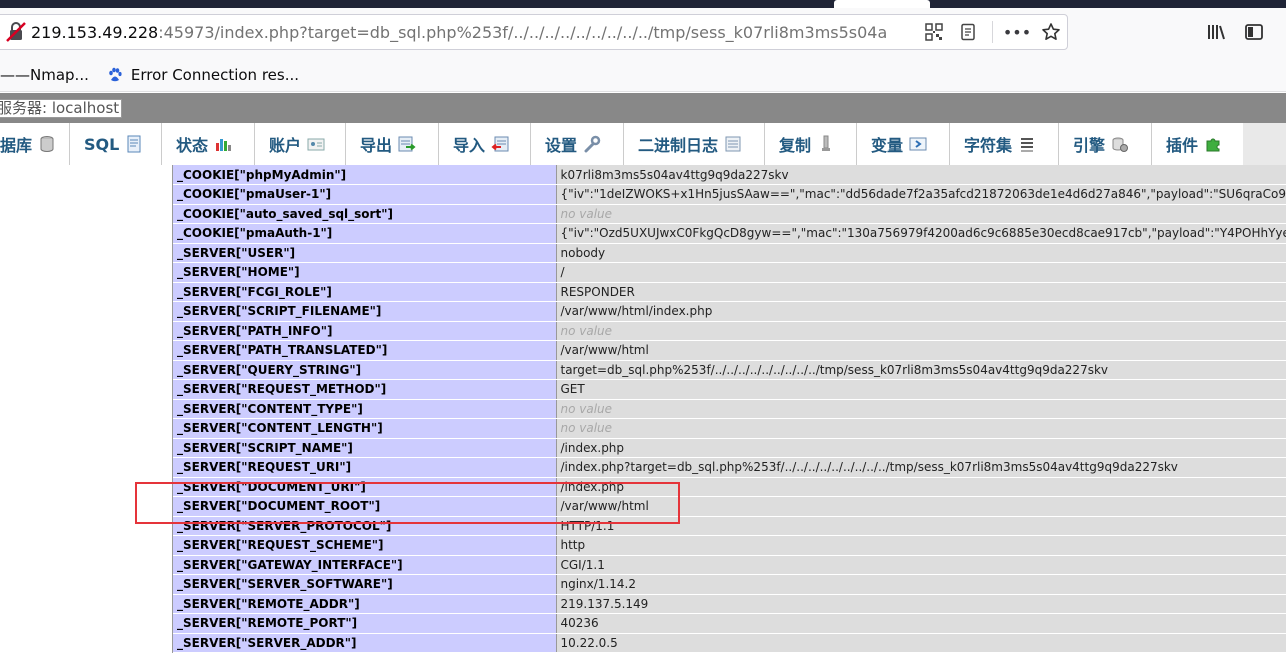 This screenshot has width=1286, height=653. I want to click on variable-name-cell: _SERVER["HOME"], so click(365, 272).